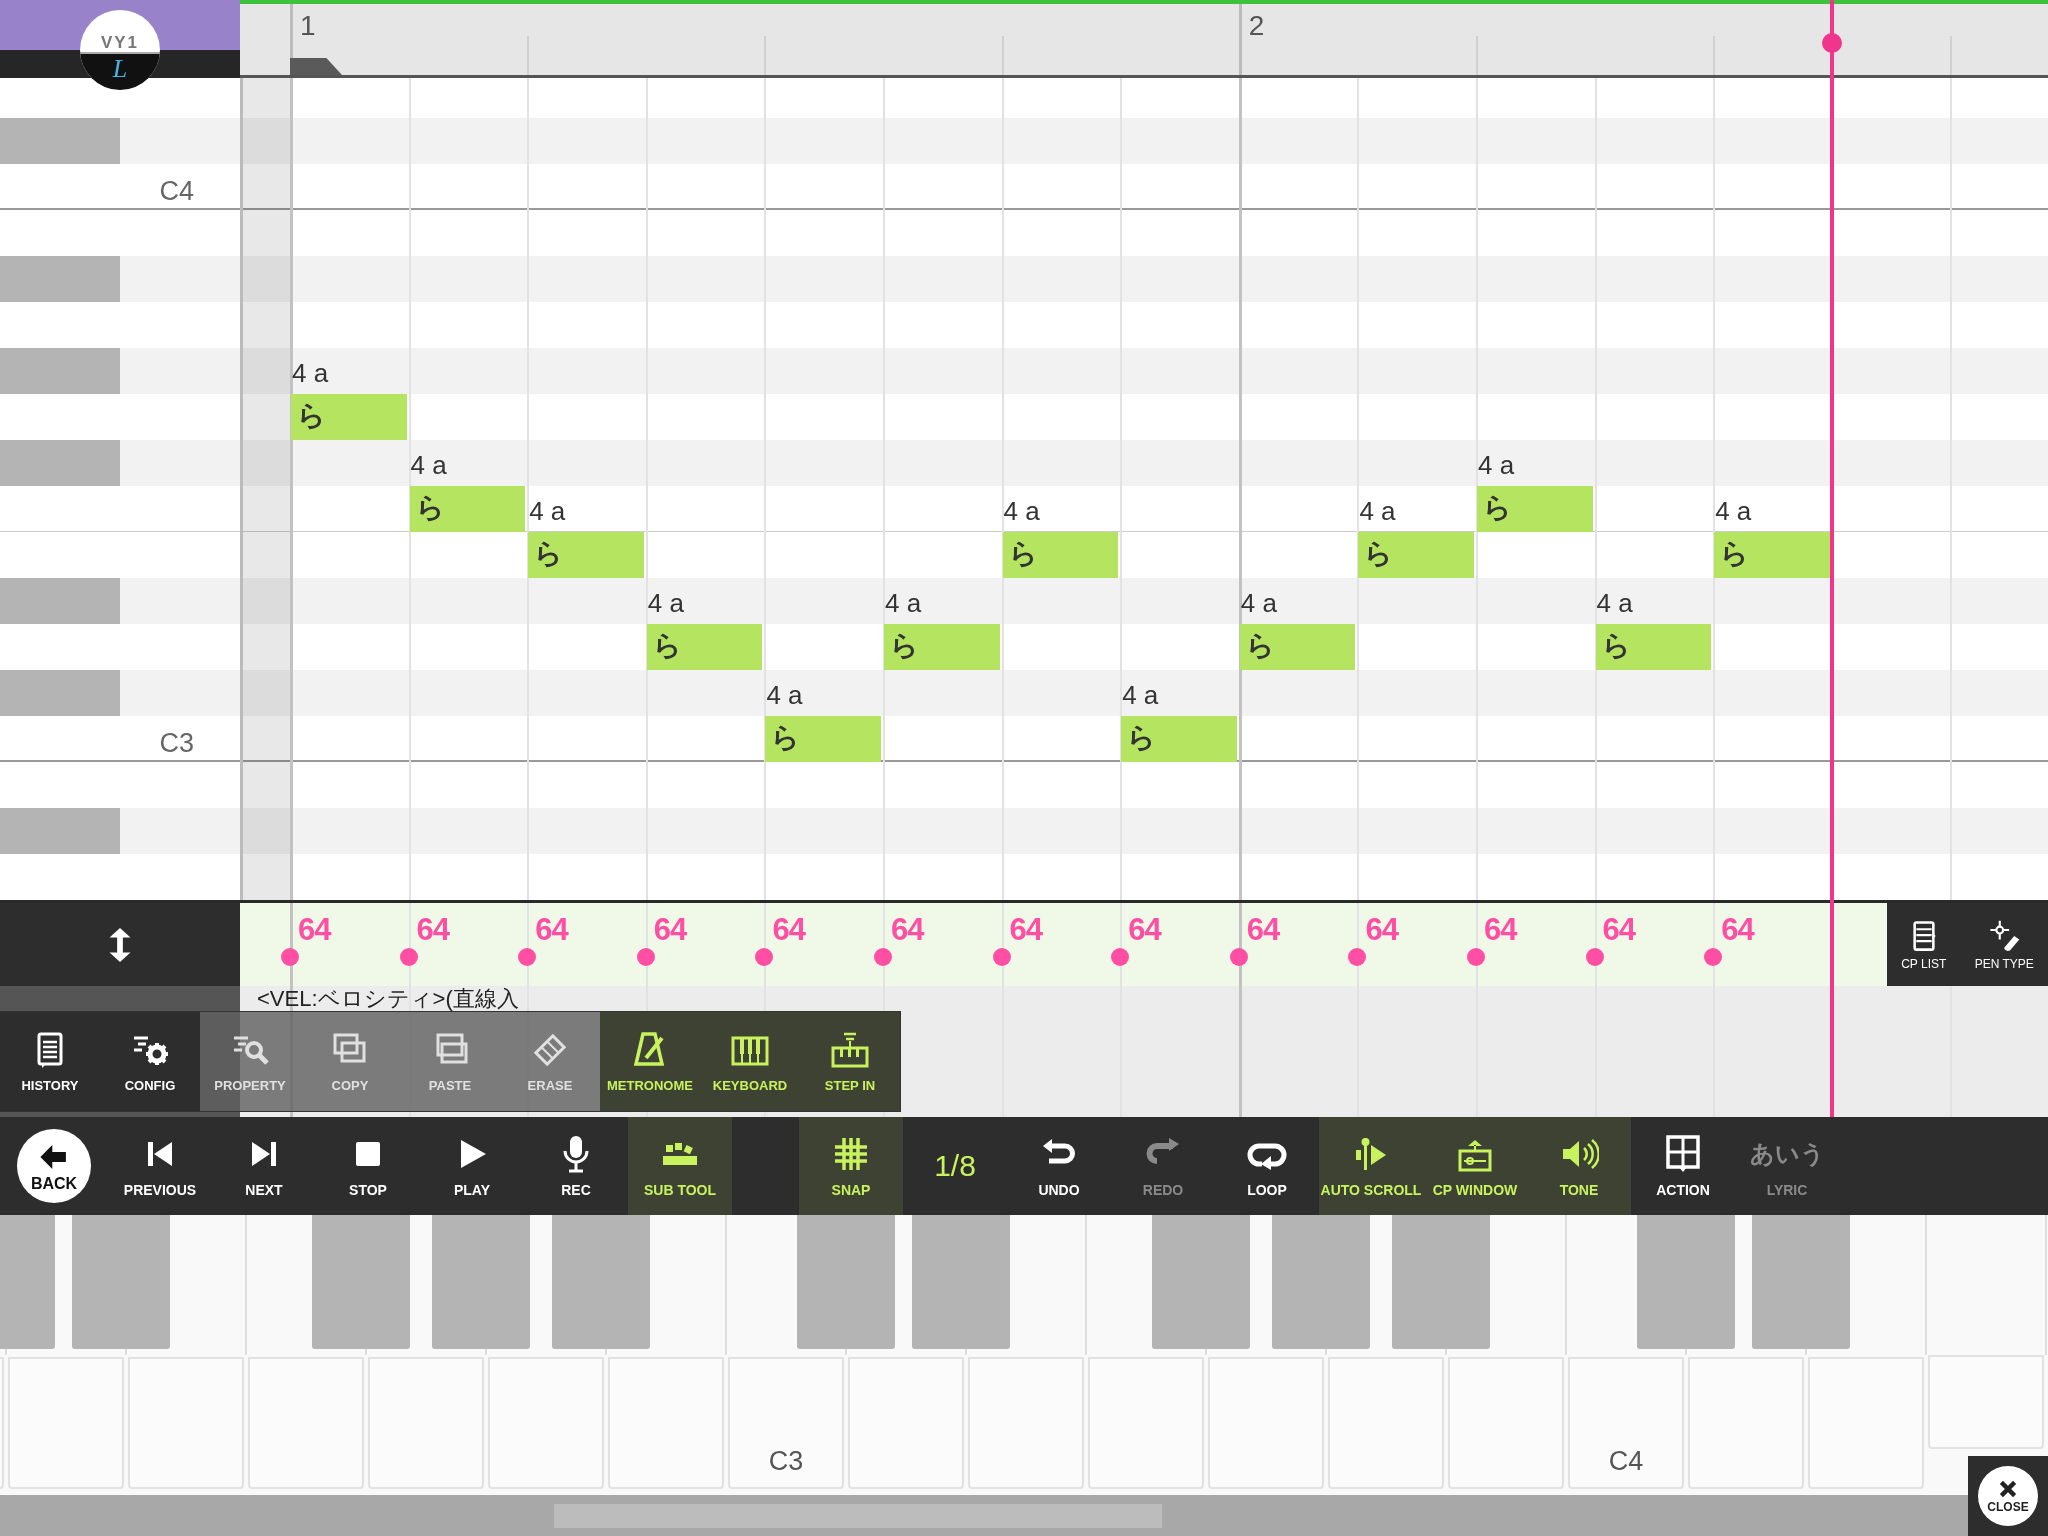 This screenshot has height=1536, width=2048. Describe the element at coordinates (120, 944) in the screenshot. I see `lane-header` at that location.